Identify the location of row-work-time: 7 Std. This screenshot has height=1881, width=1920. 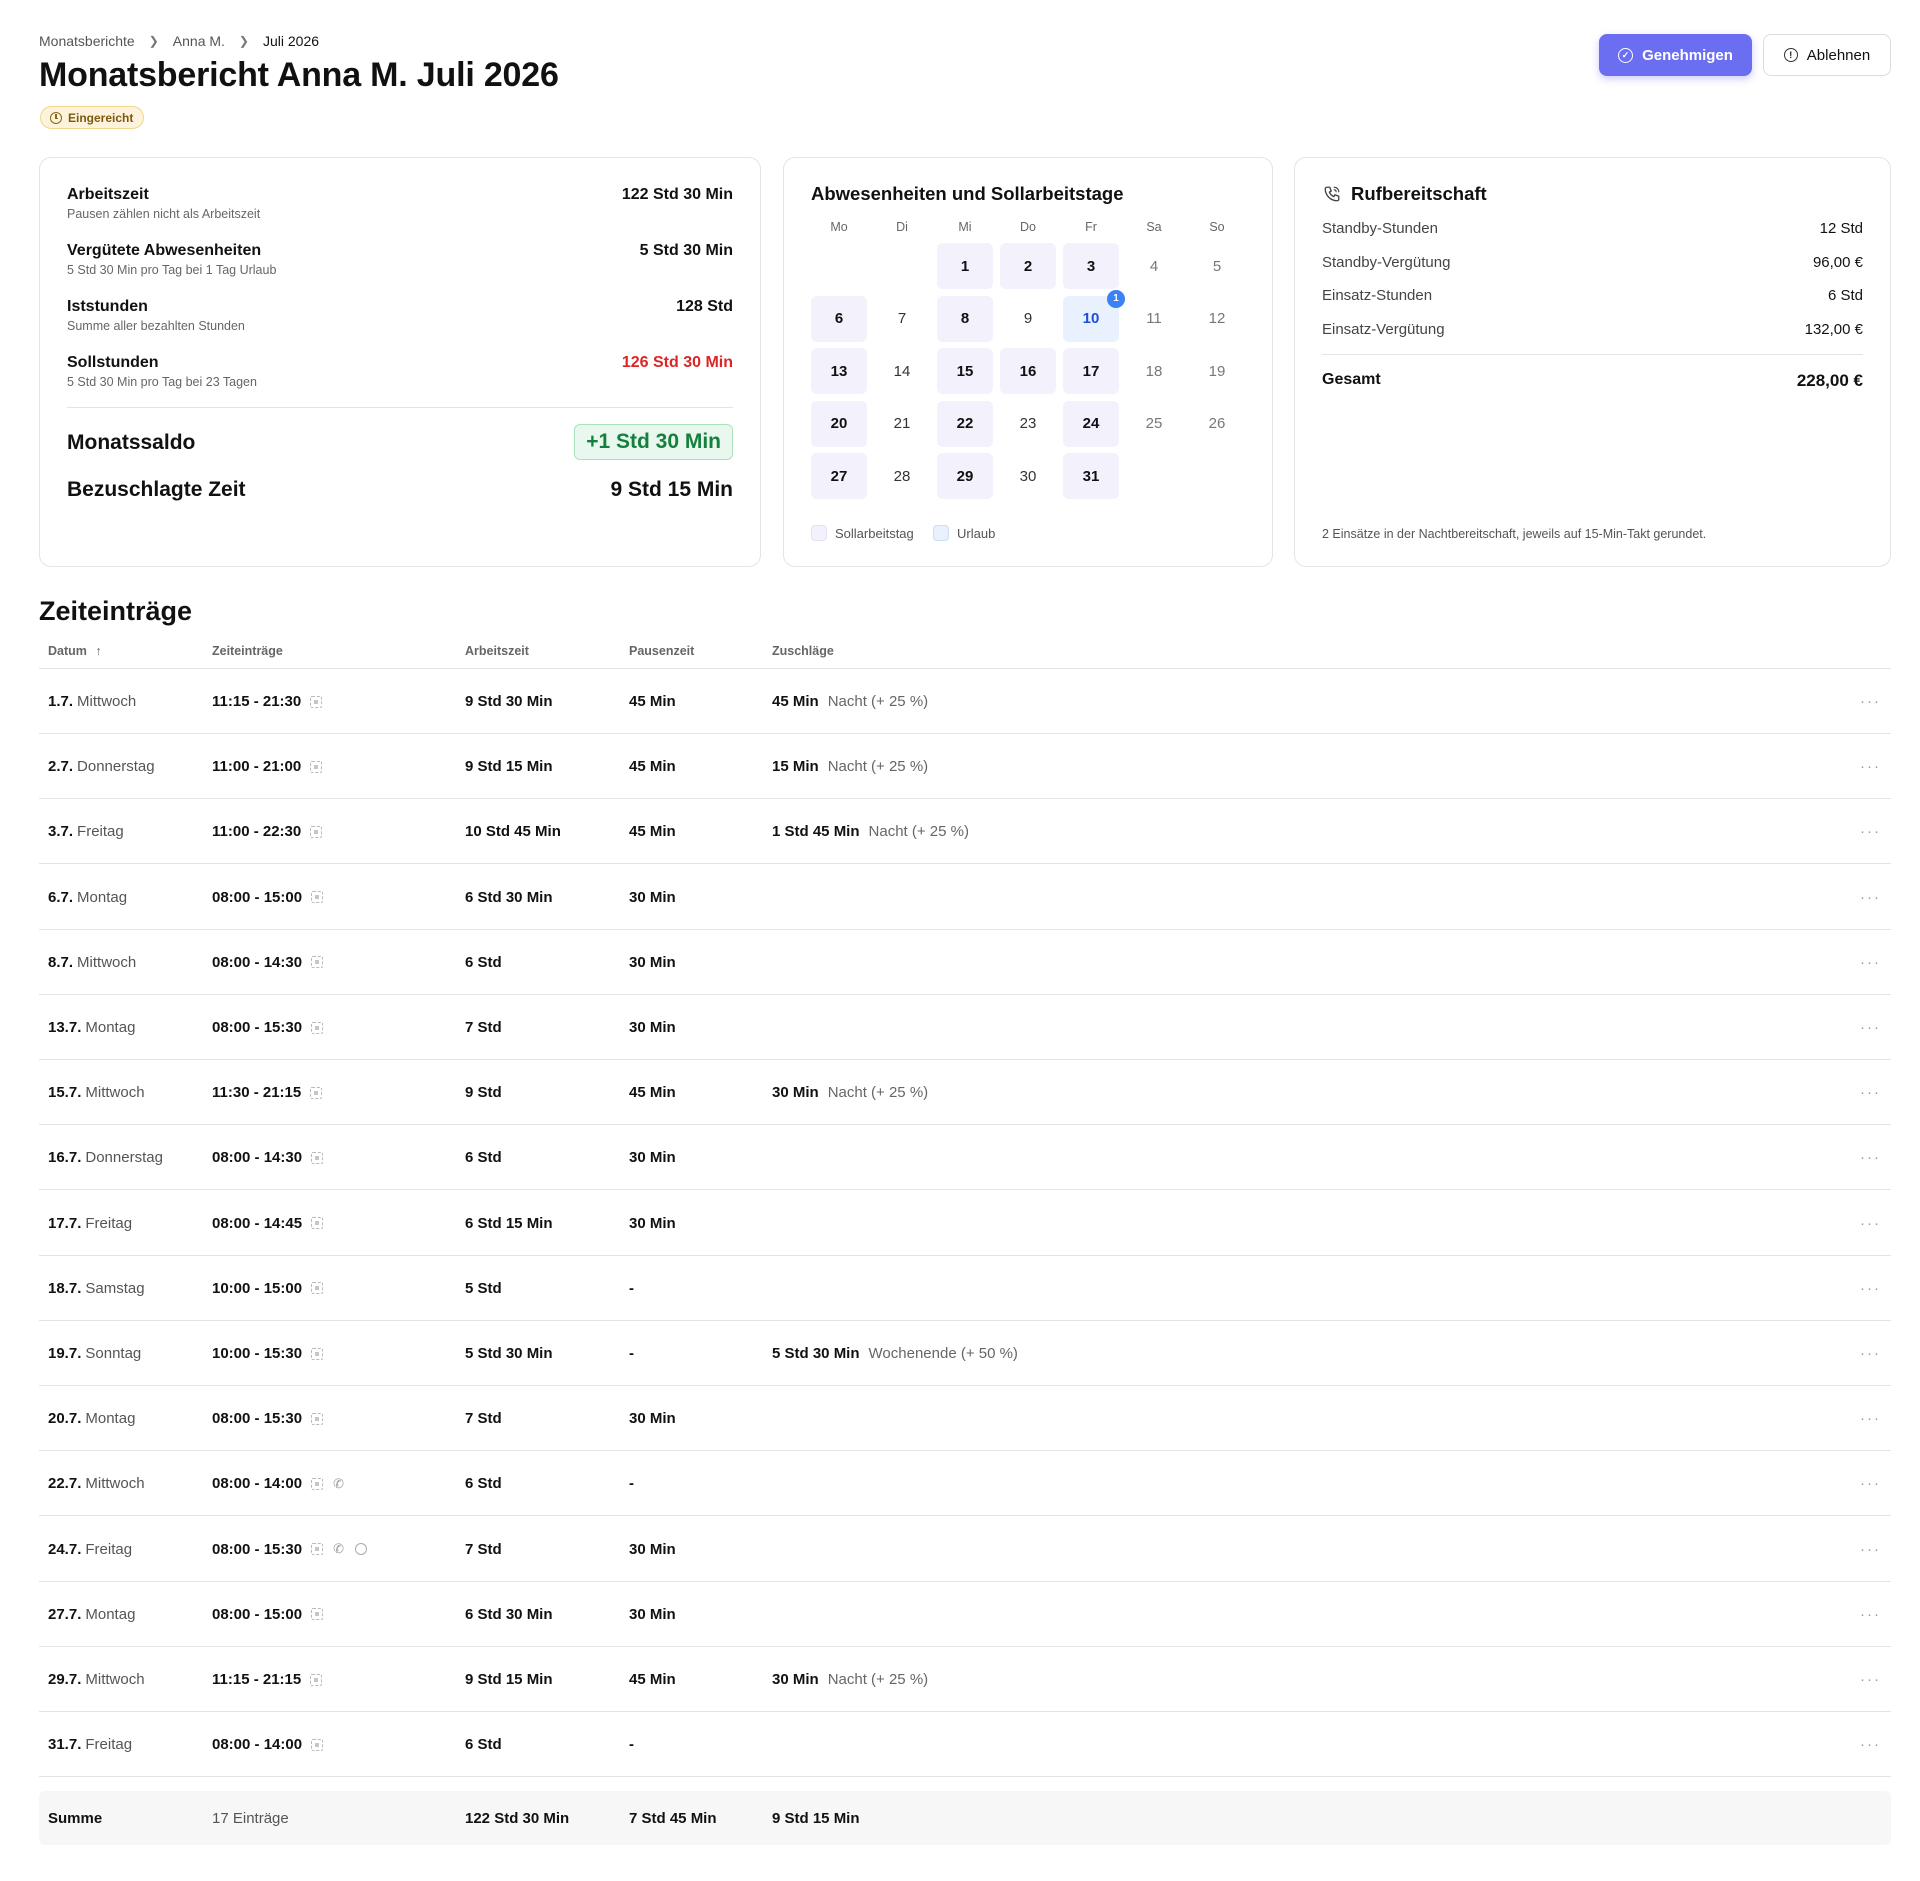
(483, 1549).